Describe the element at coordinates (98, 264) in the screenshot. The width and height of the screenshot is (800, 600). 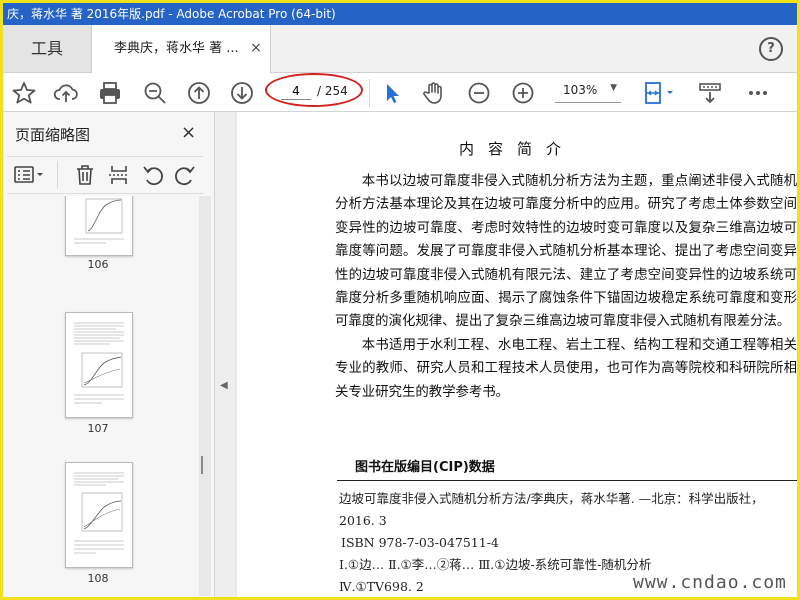
I see `thumbnail-label: 106` at that location.